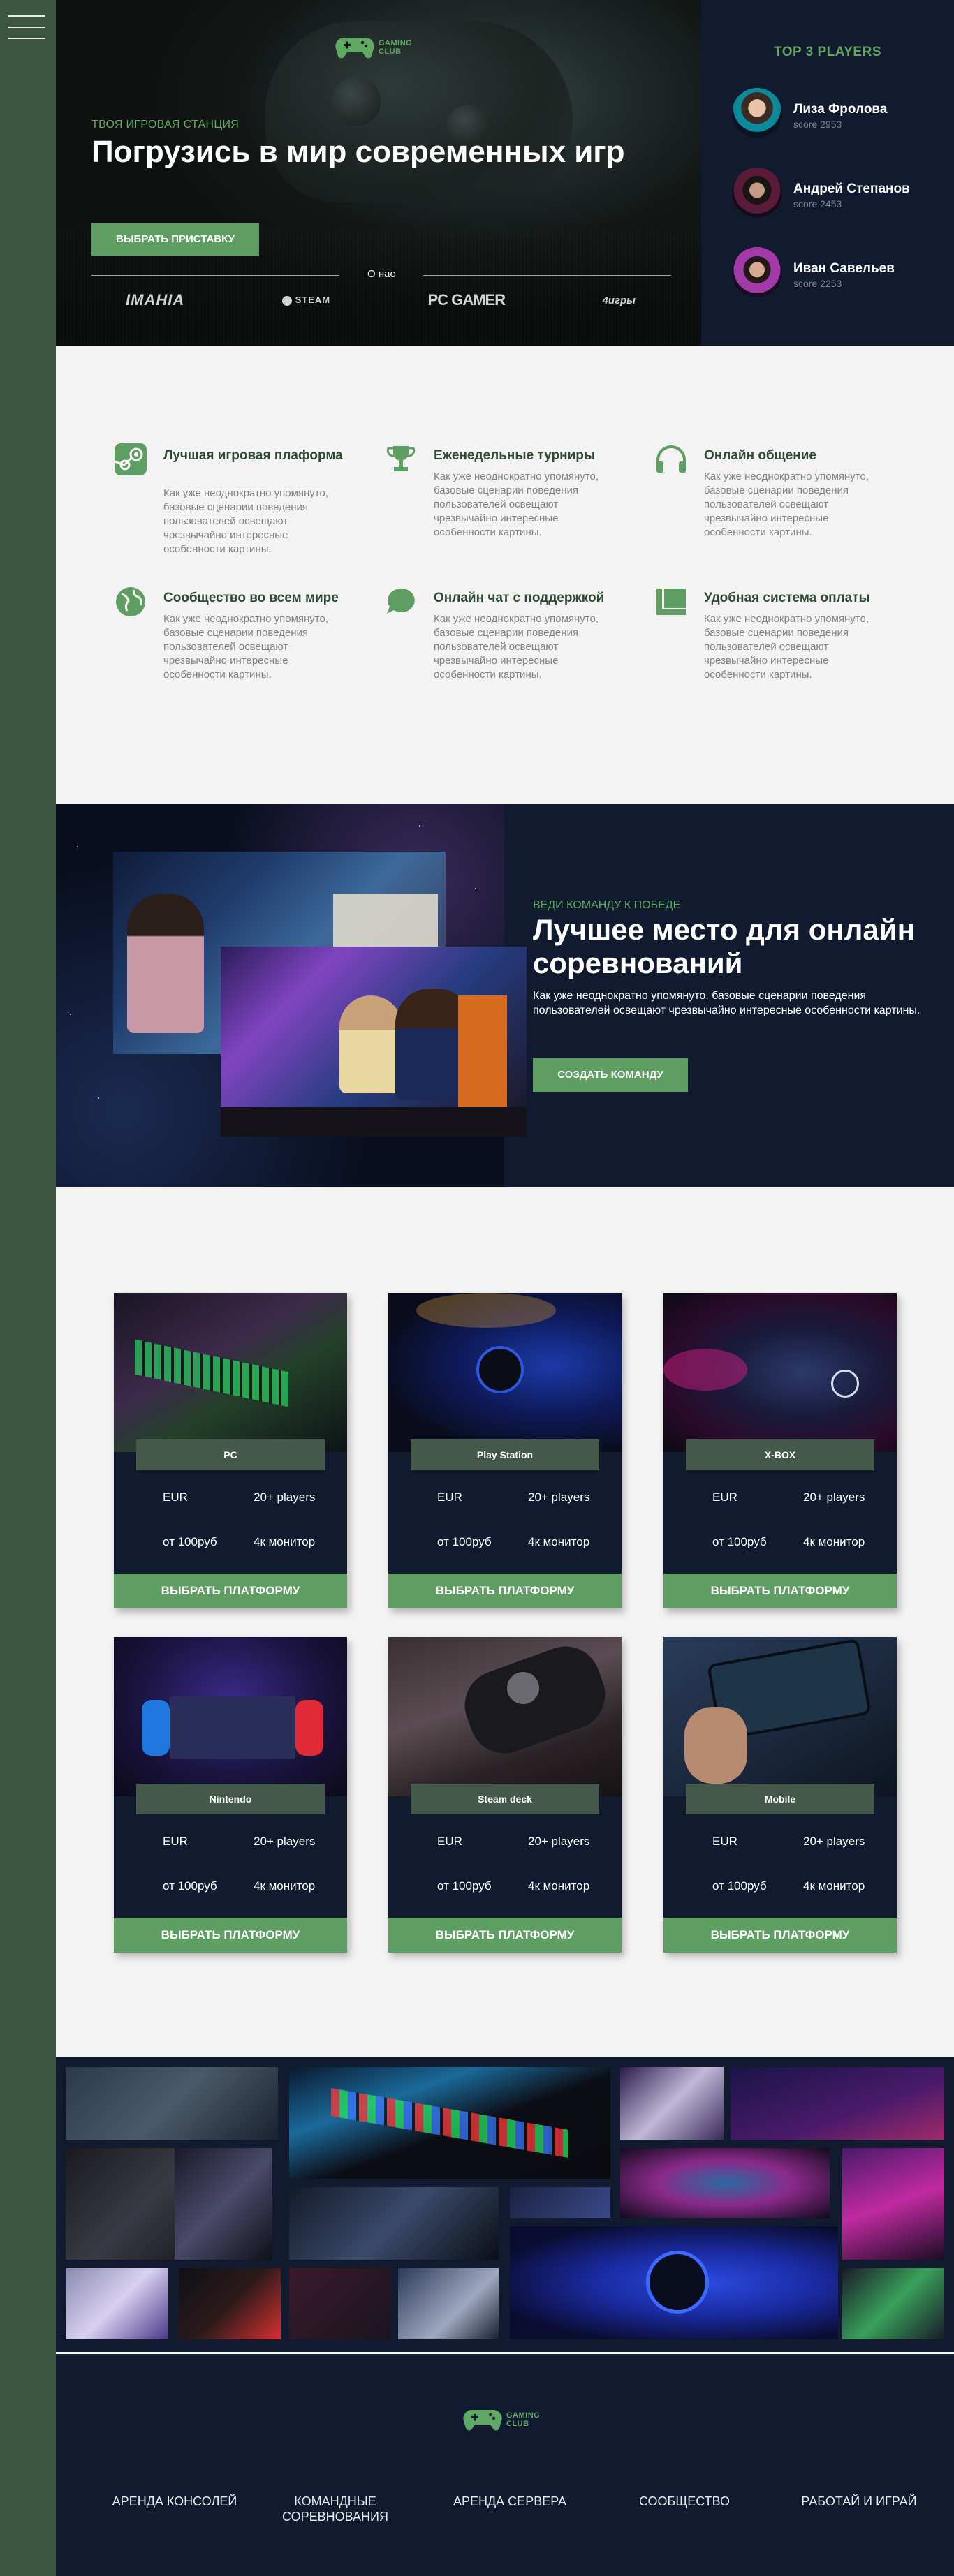 This screenshot has height=2576, width=954. I want to click on partner-logo: 4игры, so click(619, 300).